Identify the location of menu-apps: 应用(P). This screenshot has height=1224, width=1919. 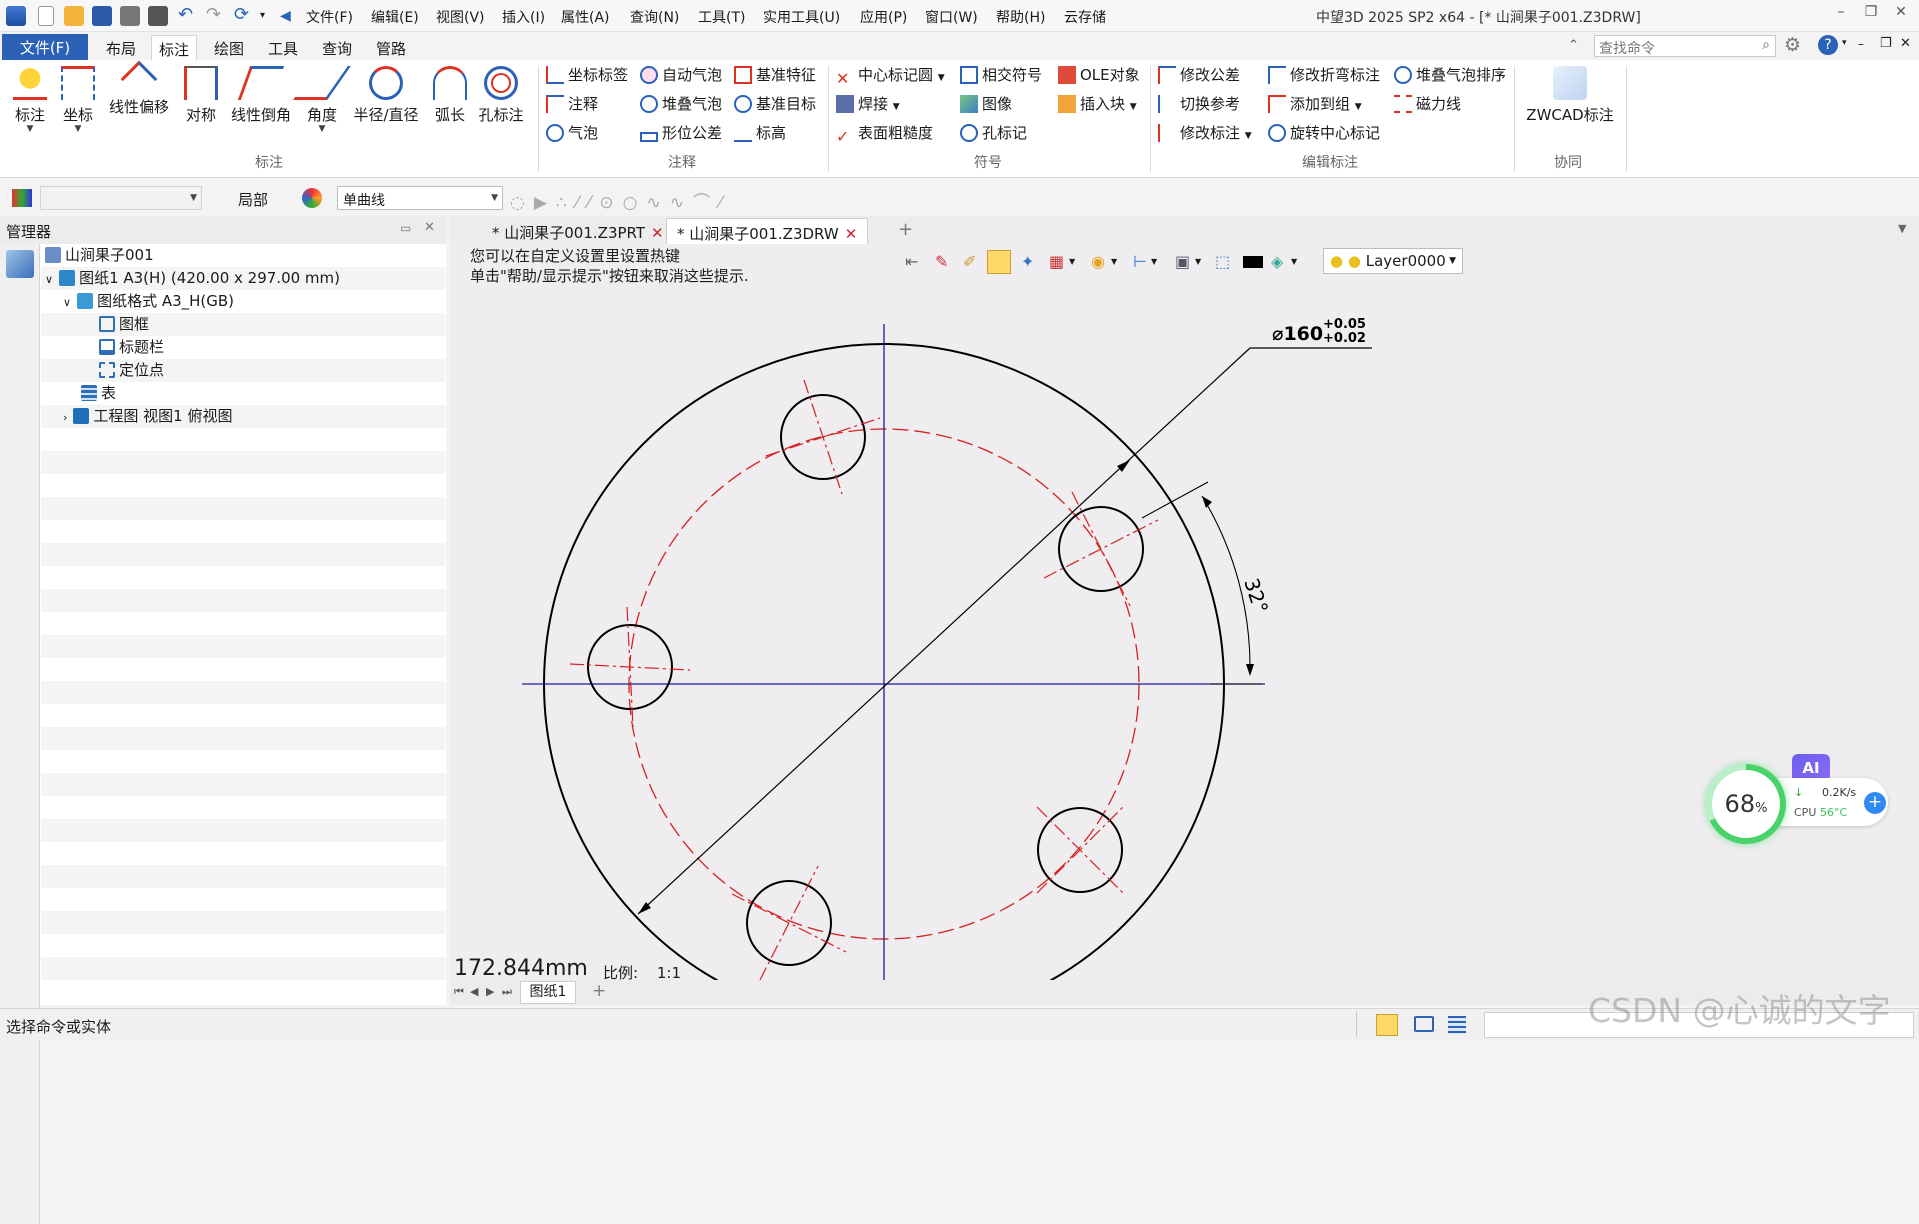
(883, 17).